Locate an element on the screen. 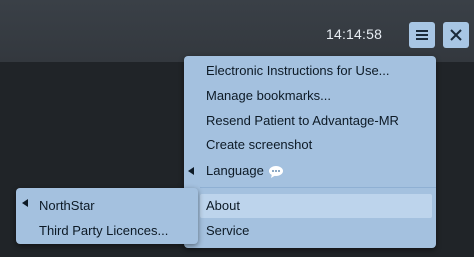 This screenshot has height=257, width=474. clock-display: 14:14:58 is located at coordinates (354, 34).